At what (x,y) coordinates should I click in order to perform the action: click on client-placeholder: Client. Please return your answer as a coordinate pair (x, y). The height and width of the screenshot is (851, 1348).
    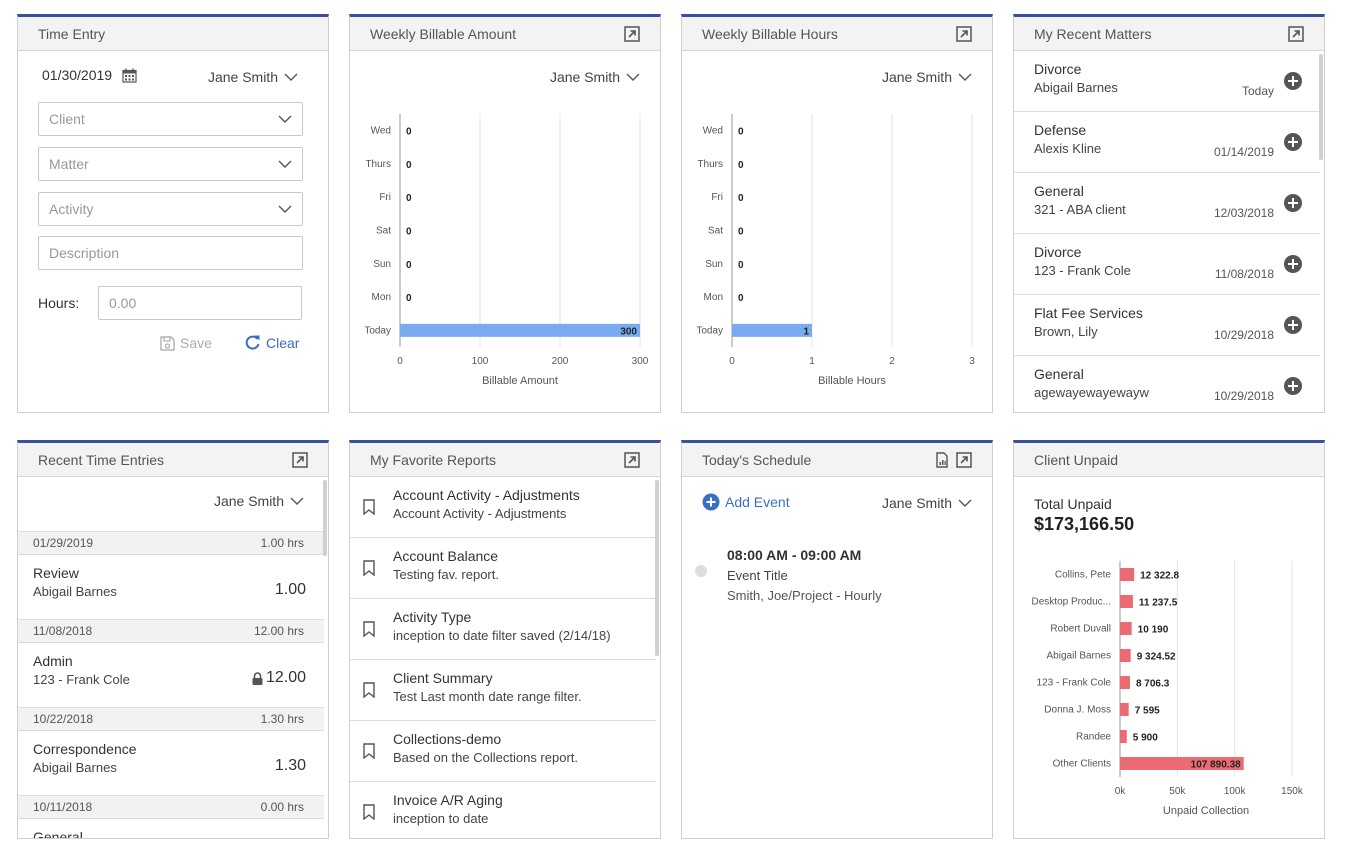
    Looking at the image, I should click on (67, 119).